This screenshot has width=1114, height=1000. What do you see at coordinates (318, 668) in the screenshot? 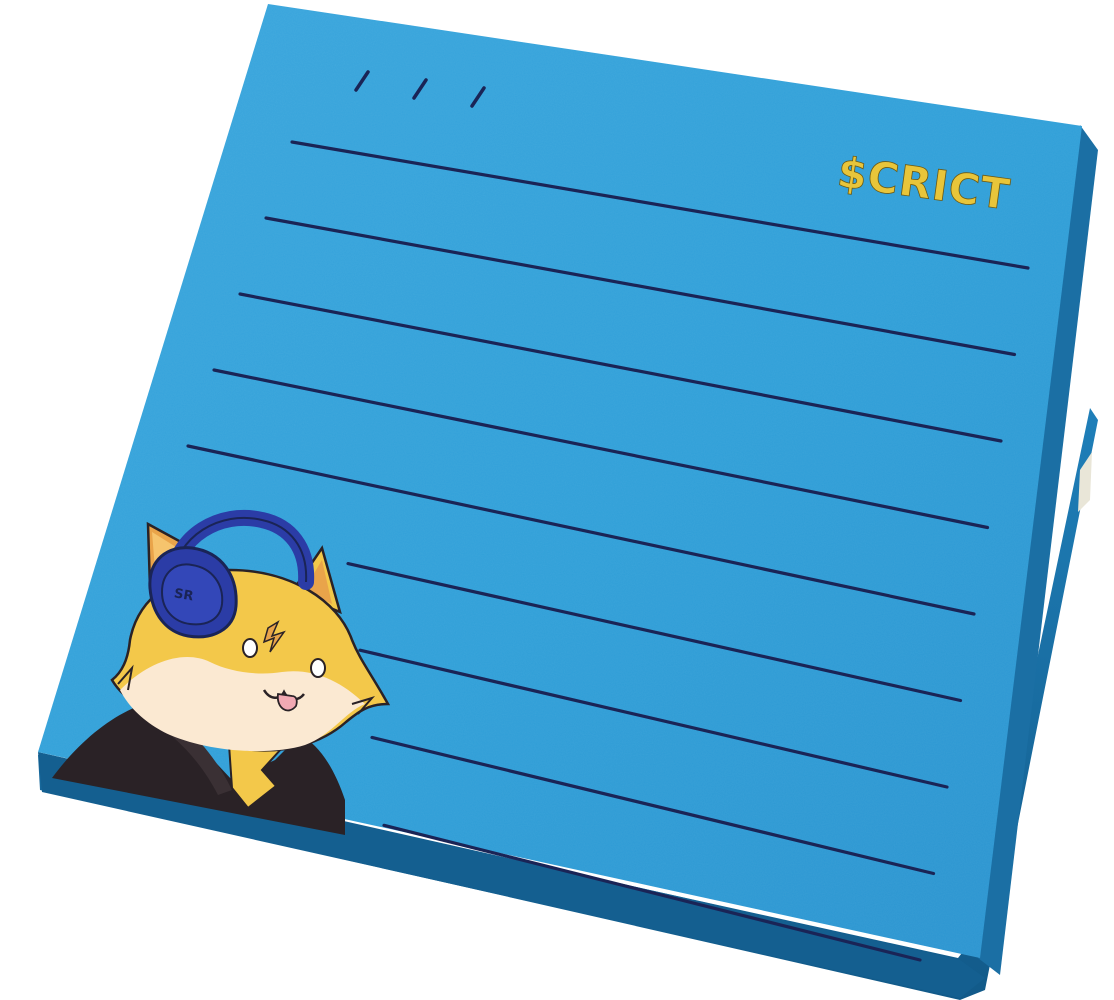
I see `mascot-right-eye` at bounding box center [318, 668].